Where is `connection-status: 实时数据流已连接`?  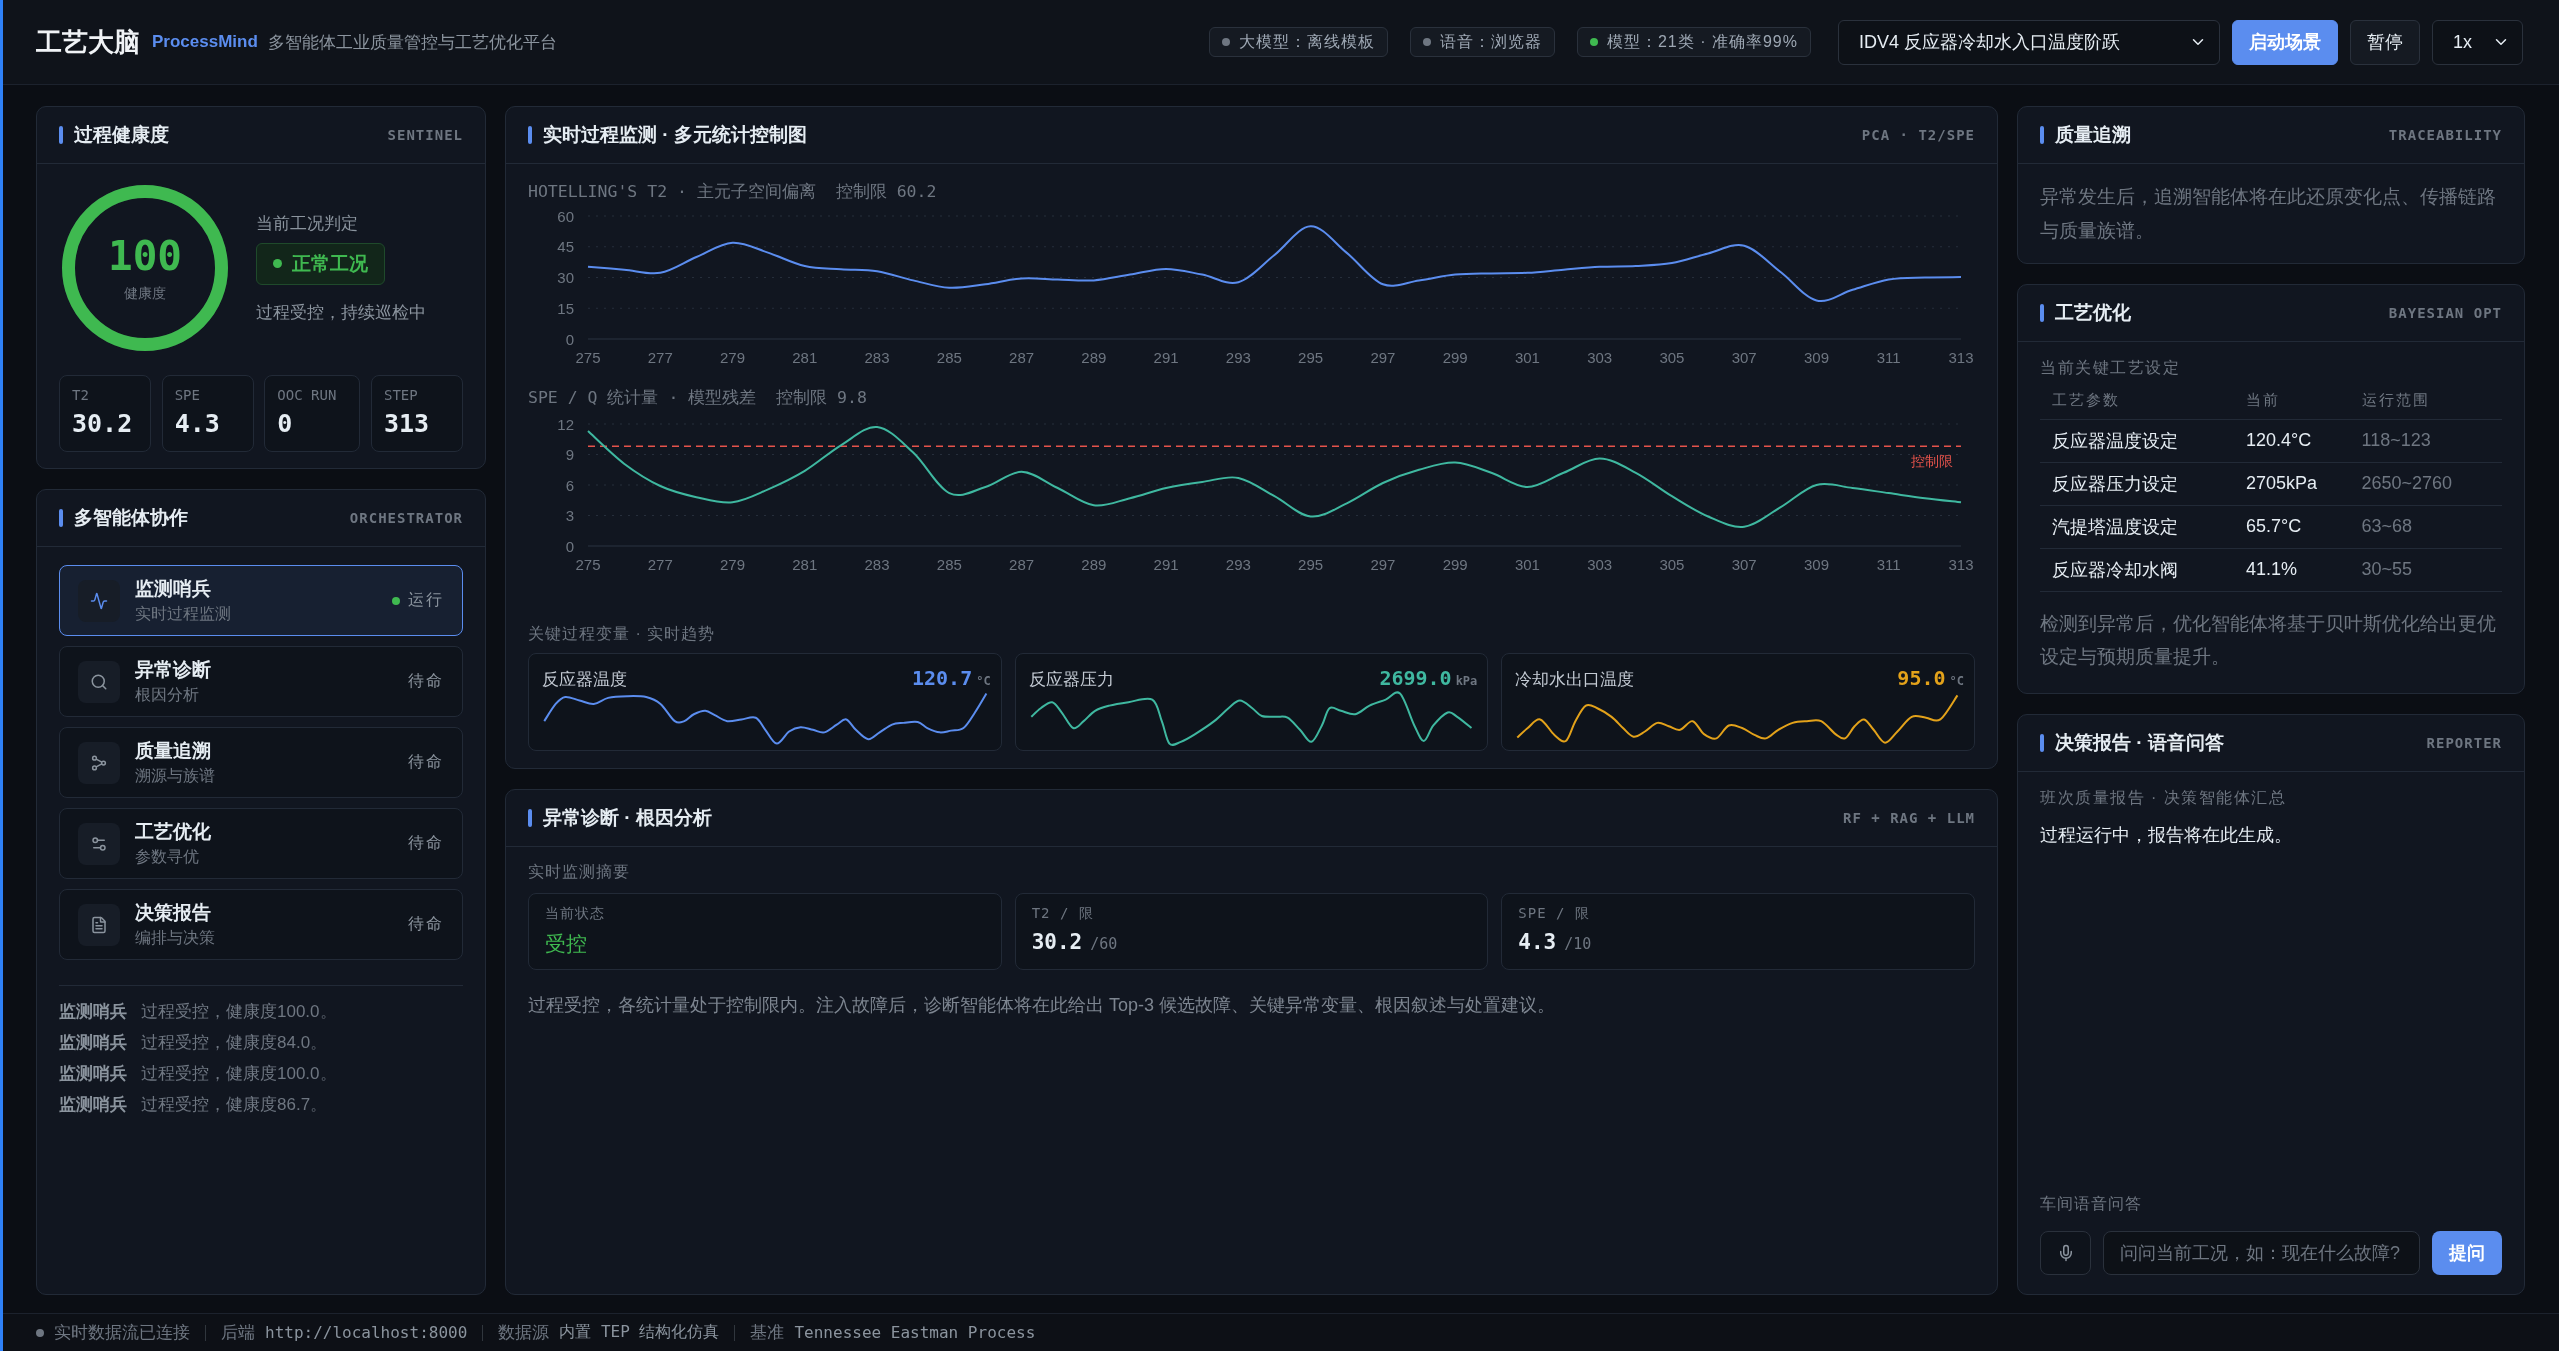 connection-status: 实时数据流已连接 is located at coordinates (122, 1333).